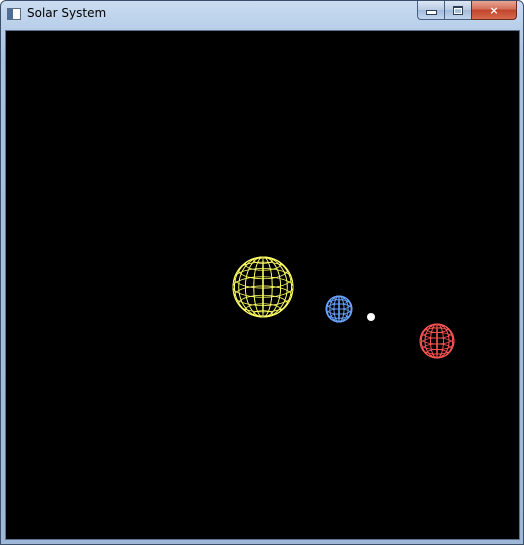 This screenshot has height=545, width=524. I want to click on solar-system-scene, so click(343, 307).